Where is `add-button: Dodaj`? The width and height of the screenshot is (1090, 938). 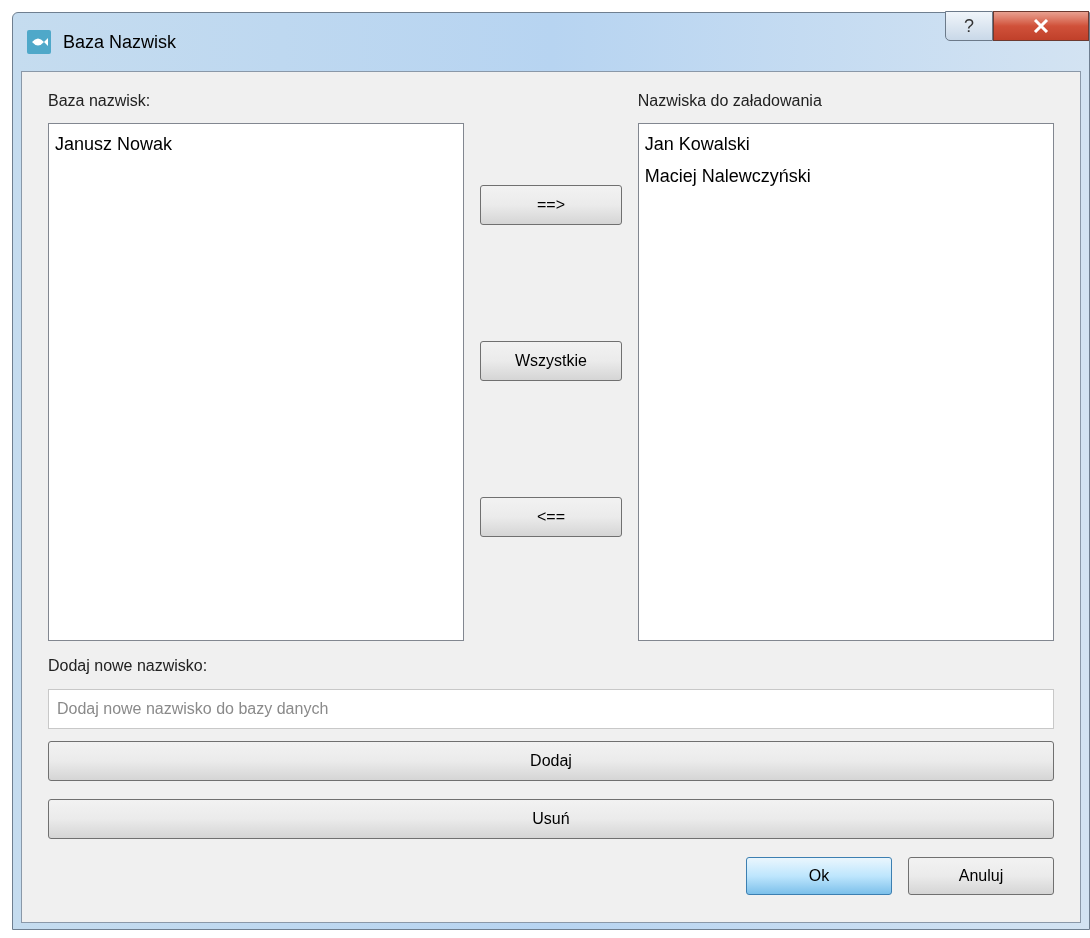 add-button: Dodaj is located at coordinates (551, 761).